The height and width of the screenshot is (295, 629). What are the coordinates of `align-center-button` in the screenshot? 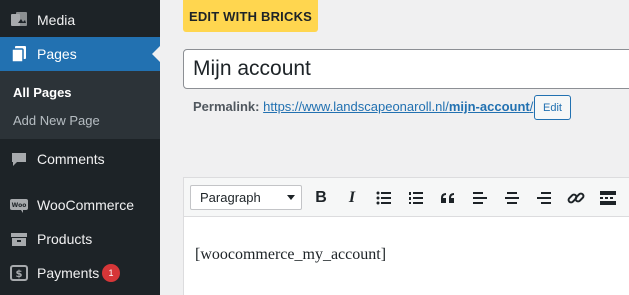 It's located at (512, 198).